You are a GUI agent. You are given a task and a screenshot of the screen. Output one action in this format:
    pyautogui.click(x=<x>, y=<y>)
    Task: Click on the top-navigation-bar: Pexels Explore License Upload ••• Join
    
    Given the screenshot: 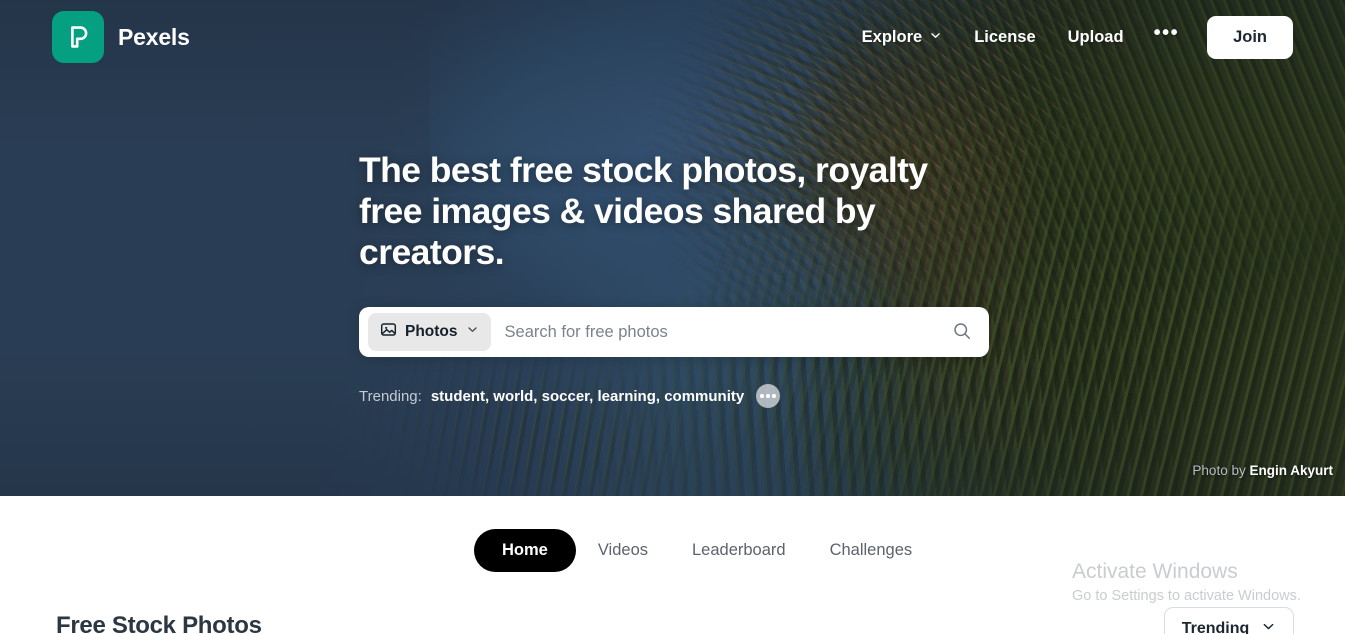 What is the action you would take?
    pyautogui.click(x=672, y=37)
    